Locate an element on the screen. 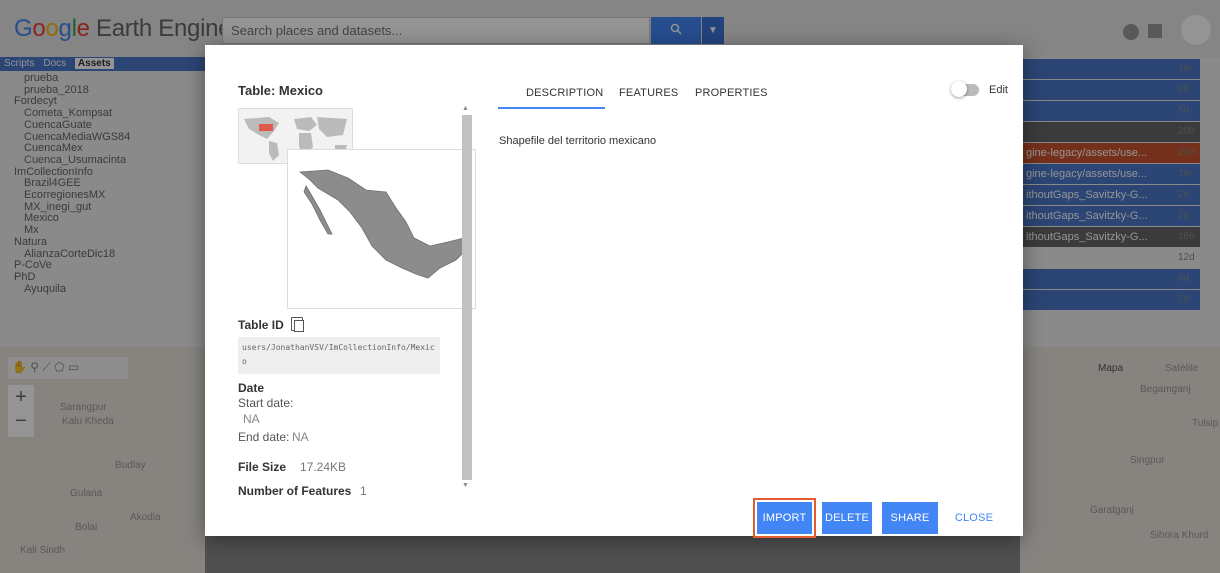  num-features-label: Number of Features is located at coordinates (295, 491).